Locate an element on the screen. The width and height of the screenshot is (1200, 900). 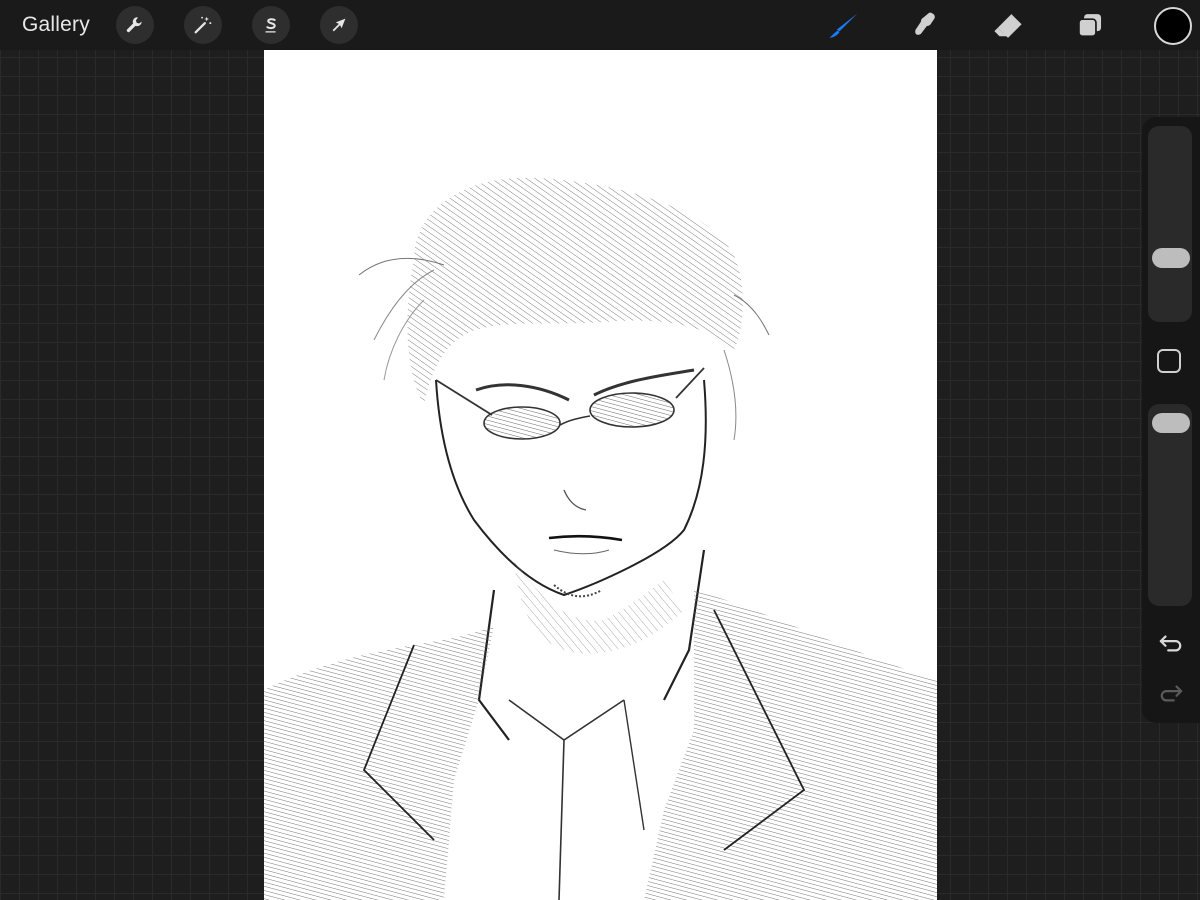
actions-button is located at coordinates (135, 25).